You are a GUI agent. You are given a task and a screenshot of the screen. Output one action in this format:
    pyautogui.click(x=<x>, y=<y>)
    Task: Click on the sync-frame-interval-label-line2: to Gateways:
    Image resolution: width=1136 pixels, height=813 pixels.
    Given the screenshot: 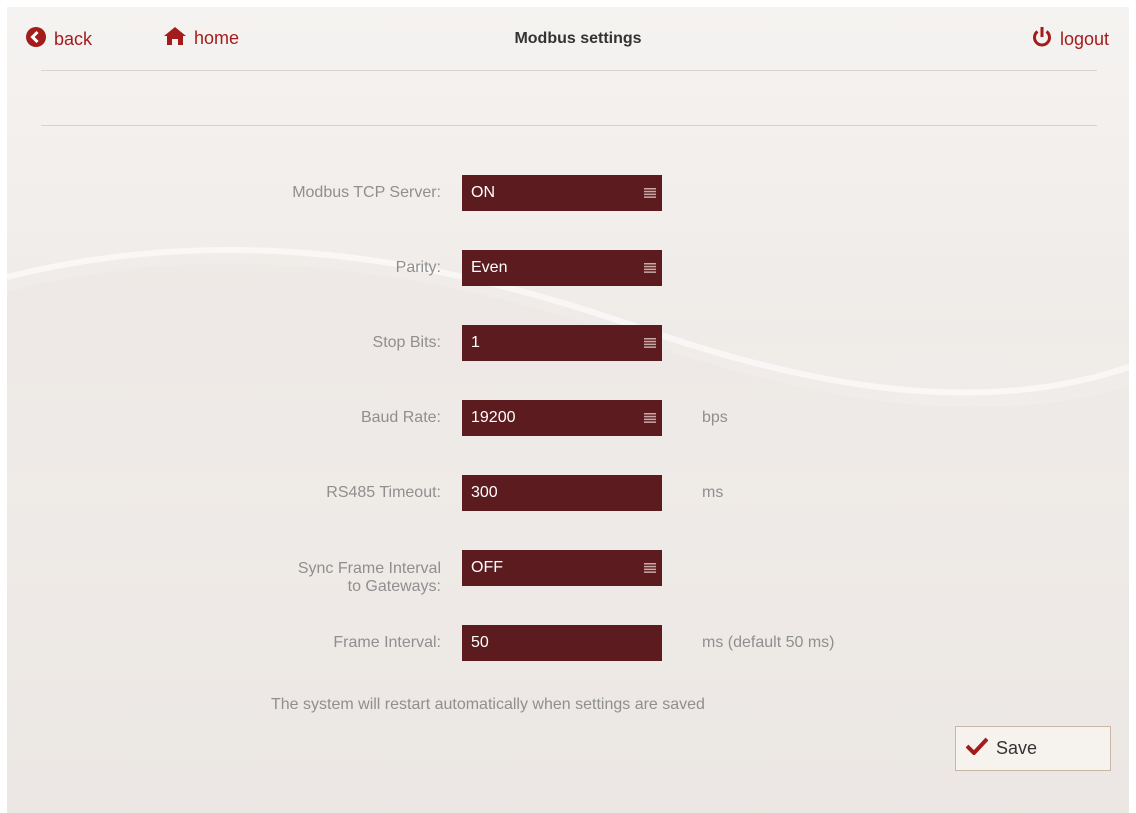 What is the action you would take?
    pyautogui.click(x=394, y=586)
    